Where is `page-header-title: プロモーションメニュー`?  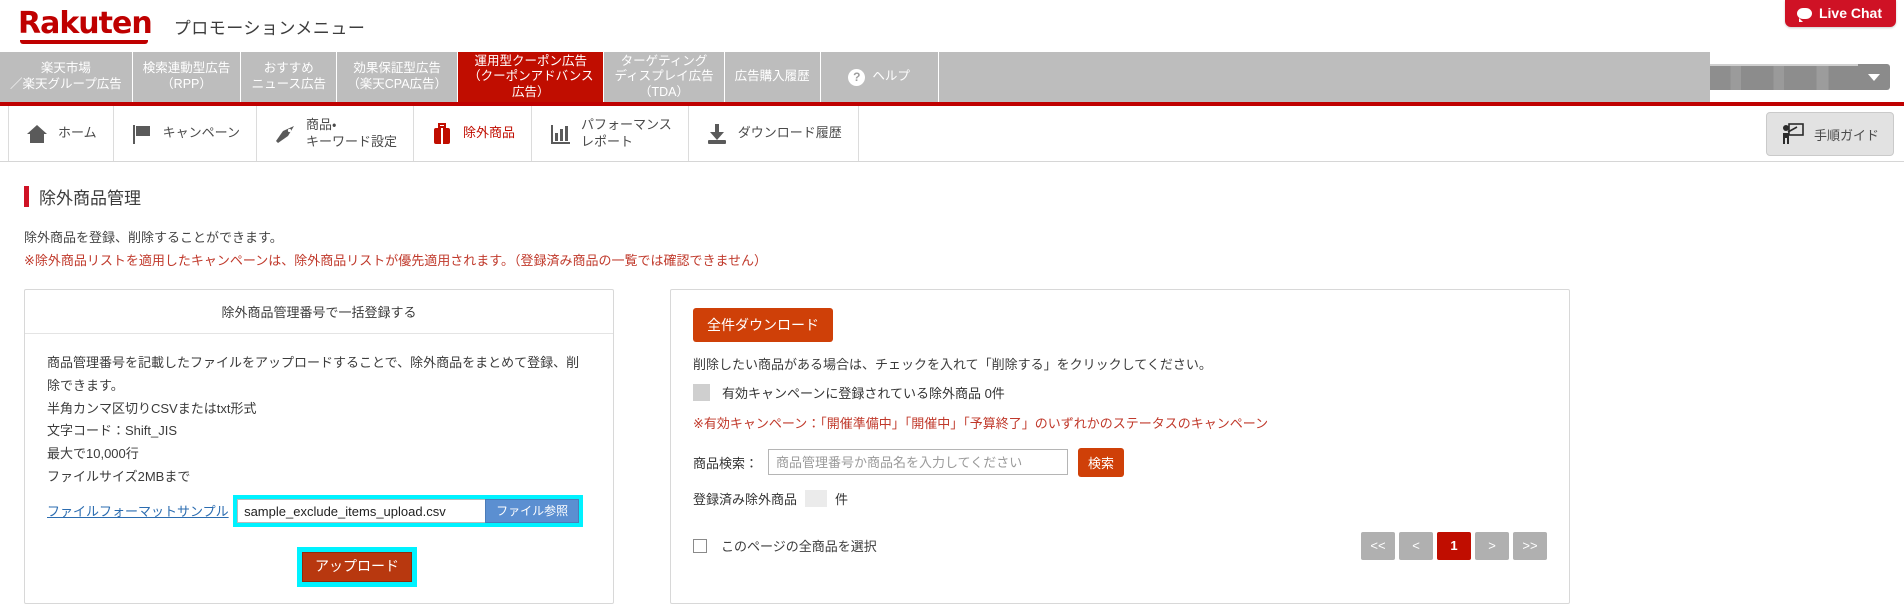 page-header-title: プロモーションメニュー is located at coordinates (269, 28).